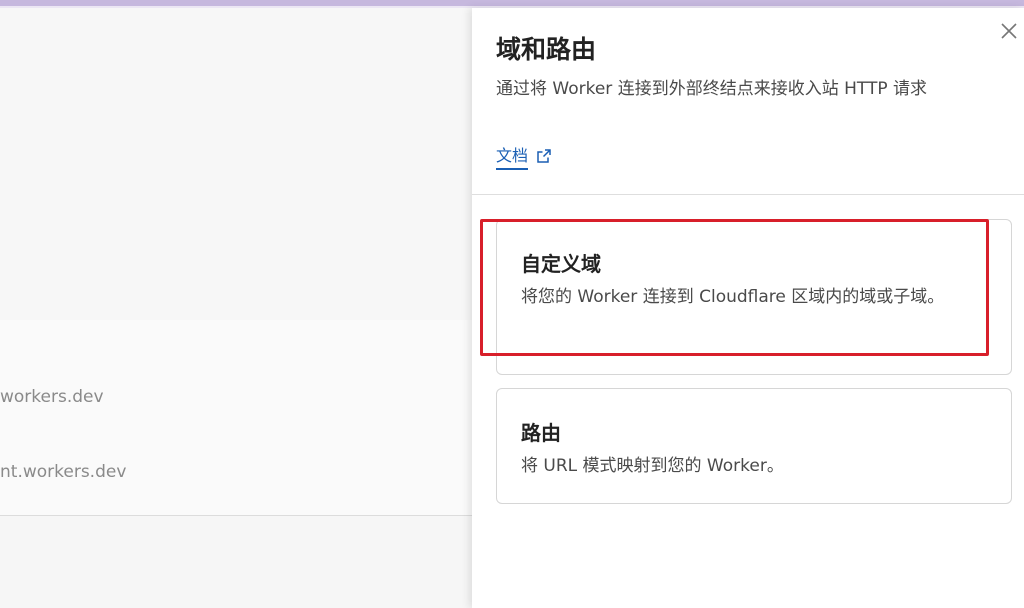  I want to click on drawer-description: 通过将 Worker 连接到外部终结点来接收入站 HTTP 请求, so click(712, 89).